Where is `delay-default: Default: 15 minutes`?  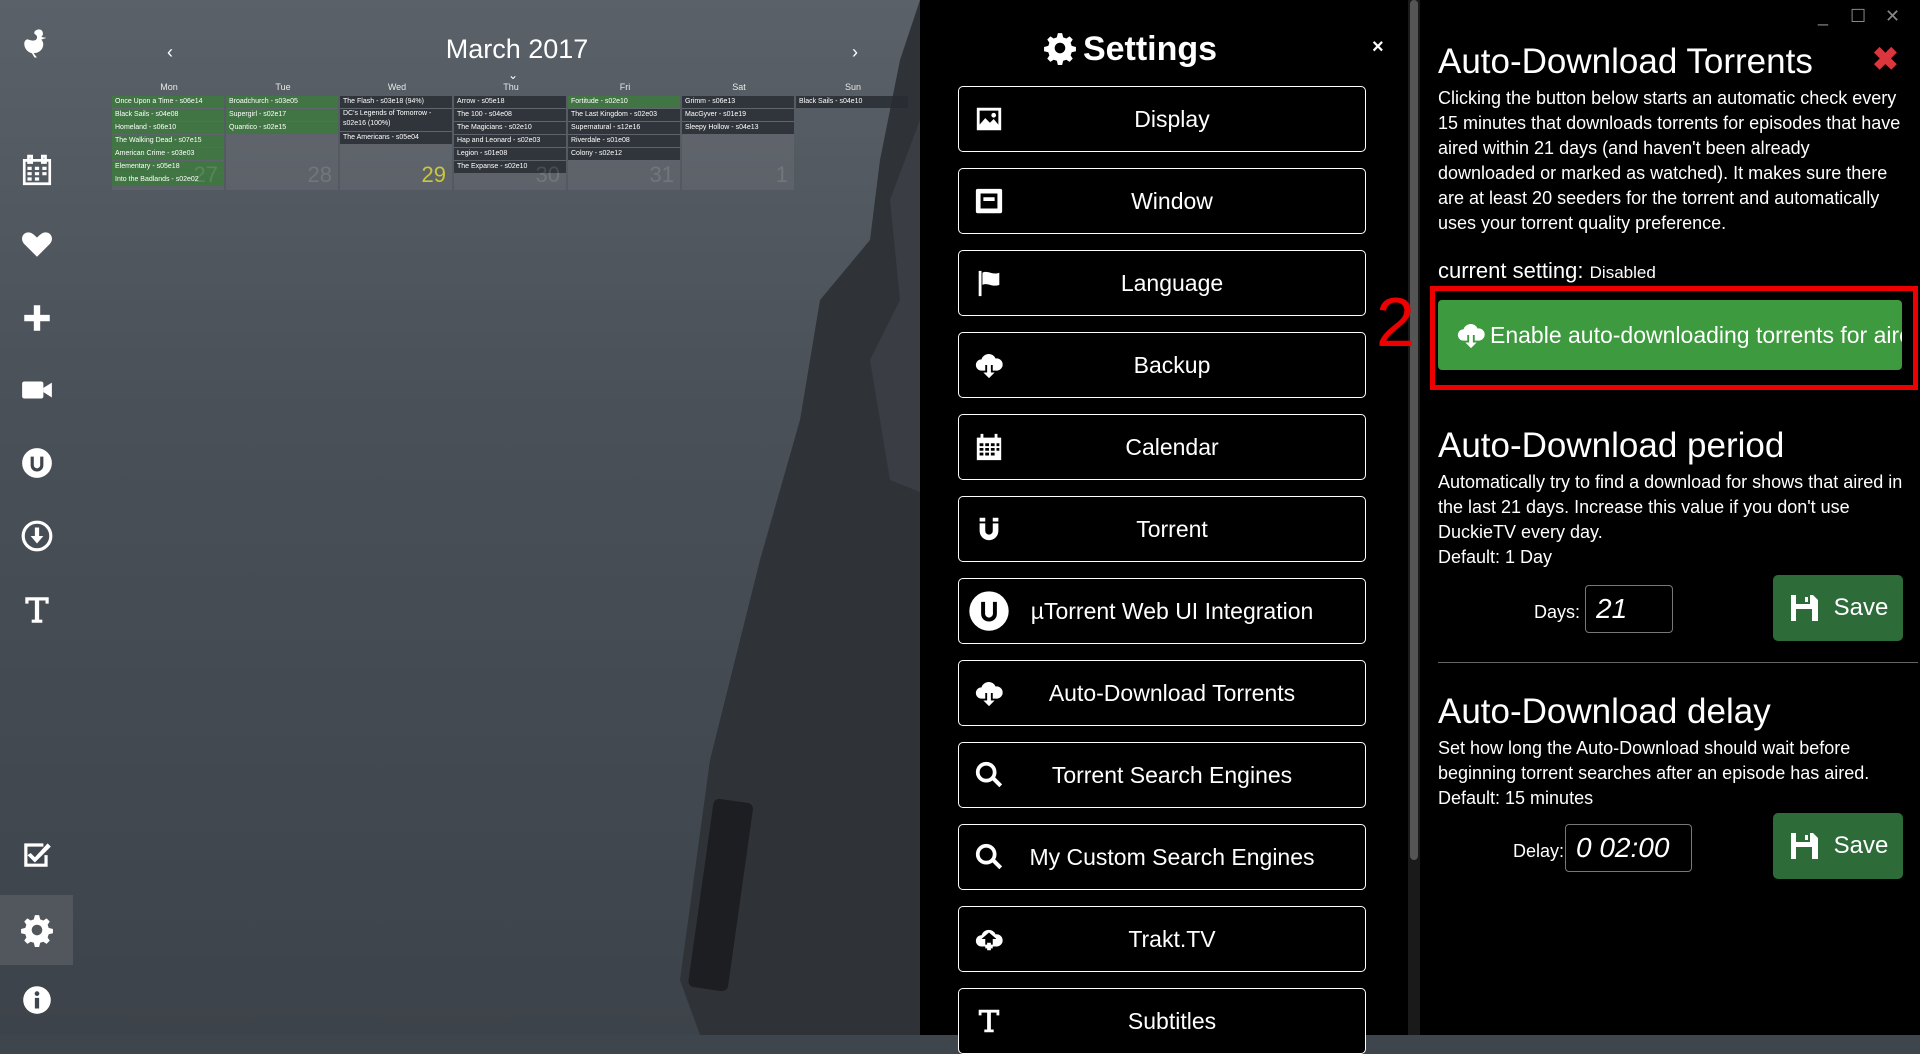
delay-default: Default: 15 minutes is located at coordinates (1516, 798).